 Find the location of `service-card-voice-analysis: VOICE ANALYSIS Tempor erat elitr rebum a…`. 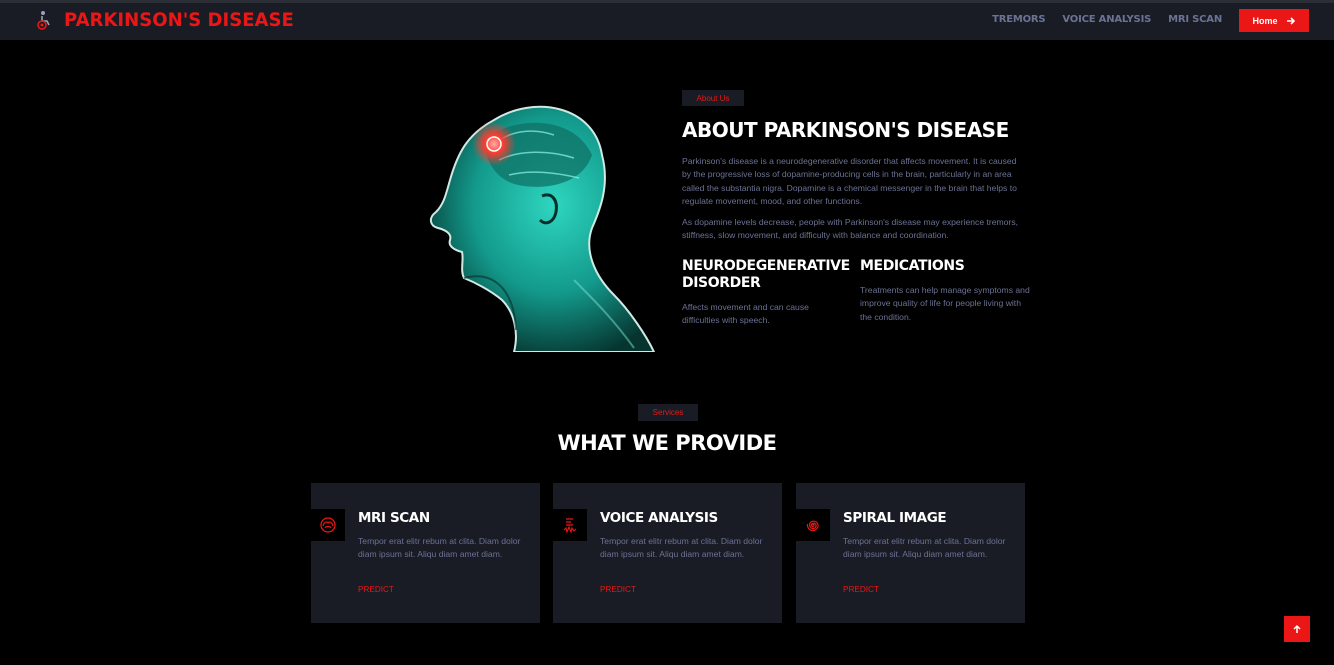

service-card-voice-analysis: VOICE ANALYSIS Tempor erat elitr rebum a… is located at coordinates (667, 553).